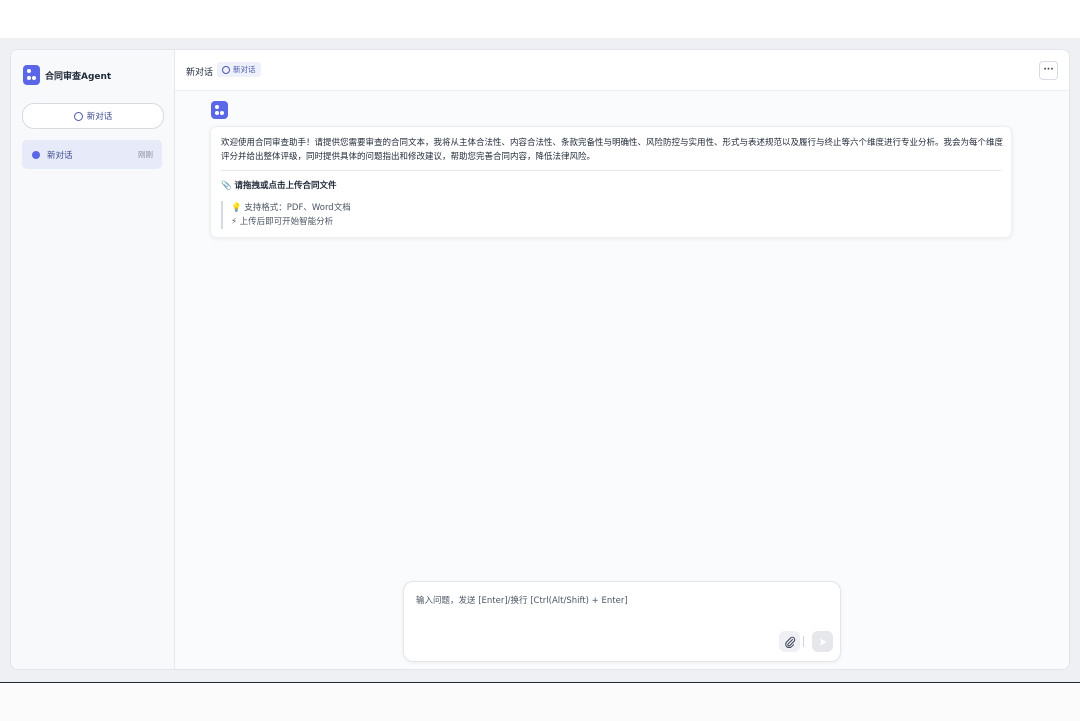 The height and width of the screenshot is (721, 1080). Describe the element at coordinates (219, 110) in the screenshot. I see `bot-avatar-icon` at that location.